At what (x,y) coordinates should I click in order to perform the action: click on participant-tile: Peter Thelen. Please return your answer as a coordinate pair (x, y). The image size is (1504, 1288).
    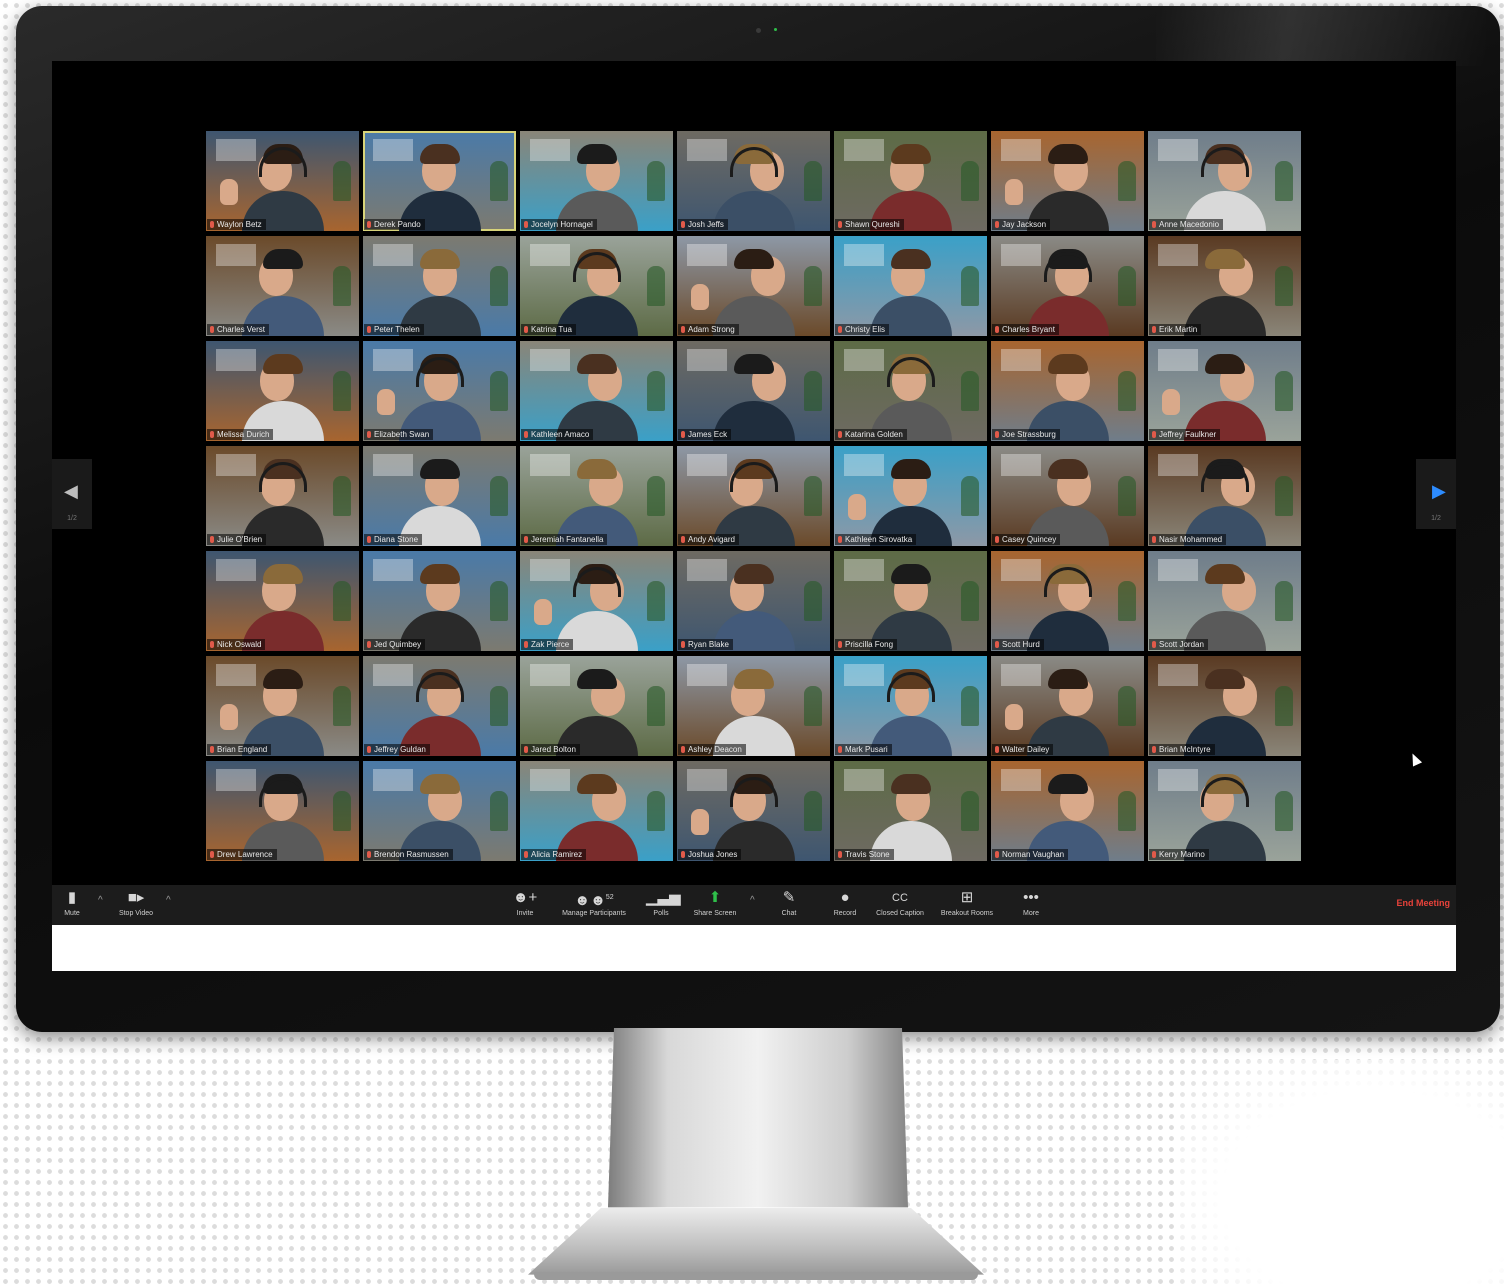
    Looking at the image, I should click on (439, 286).